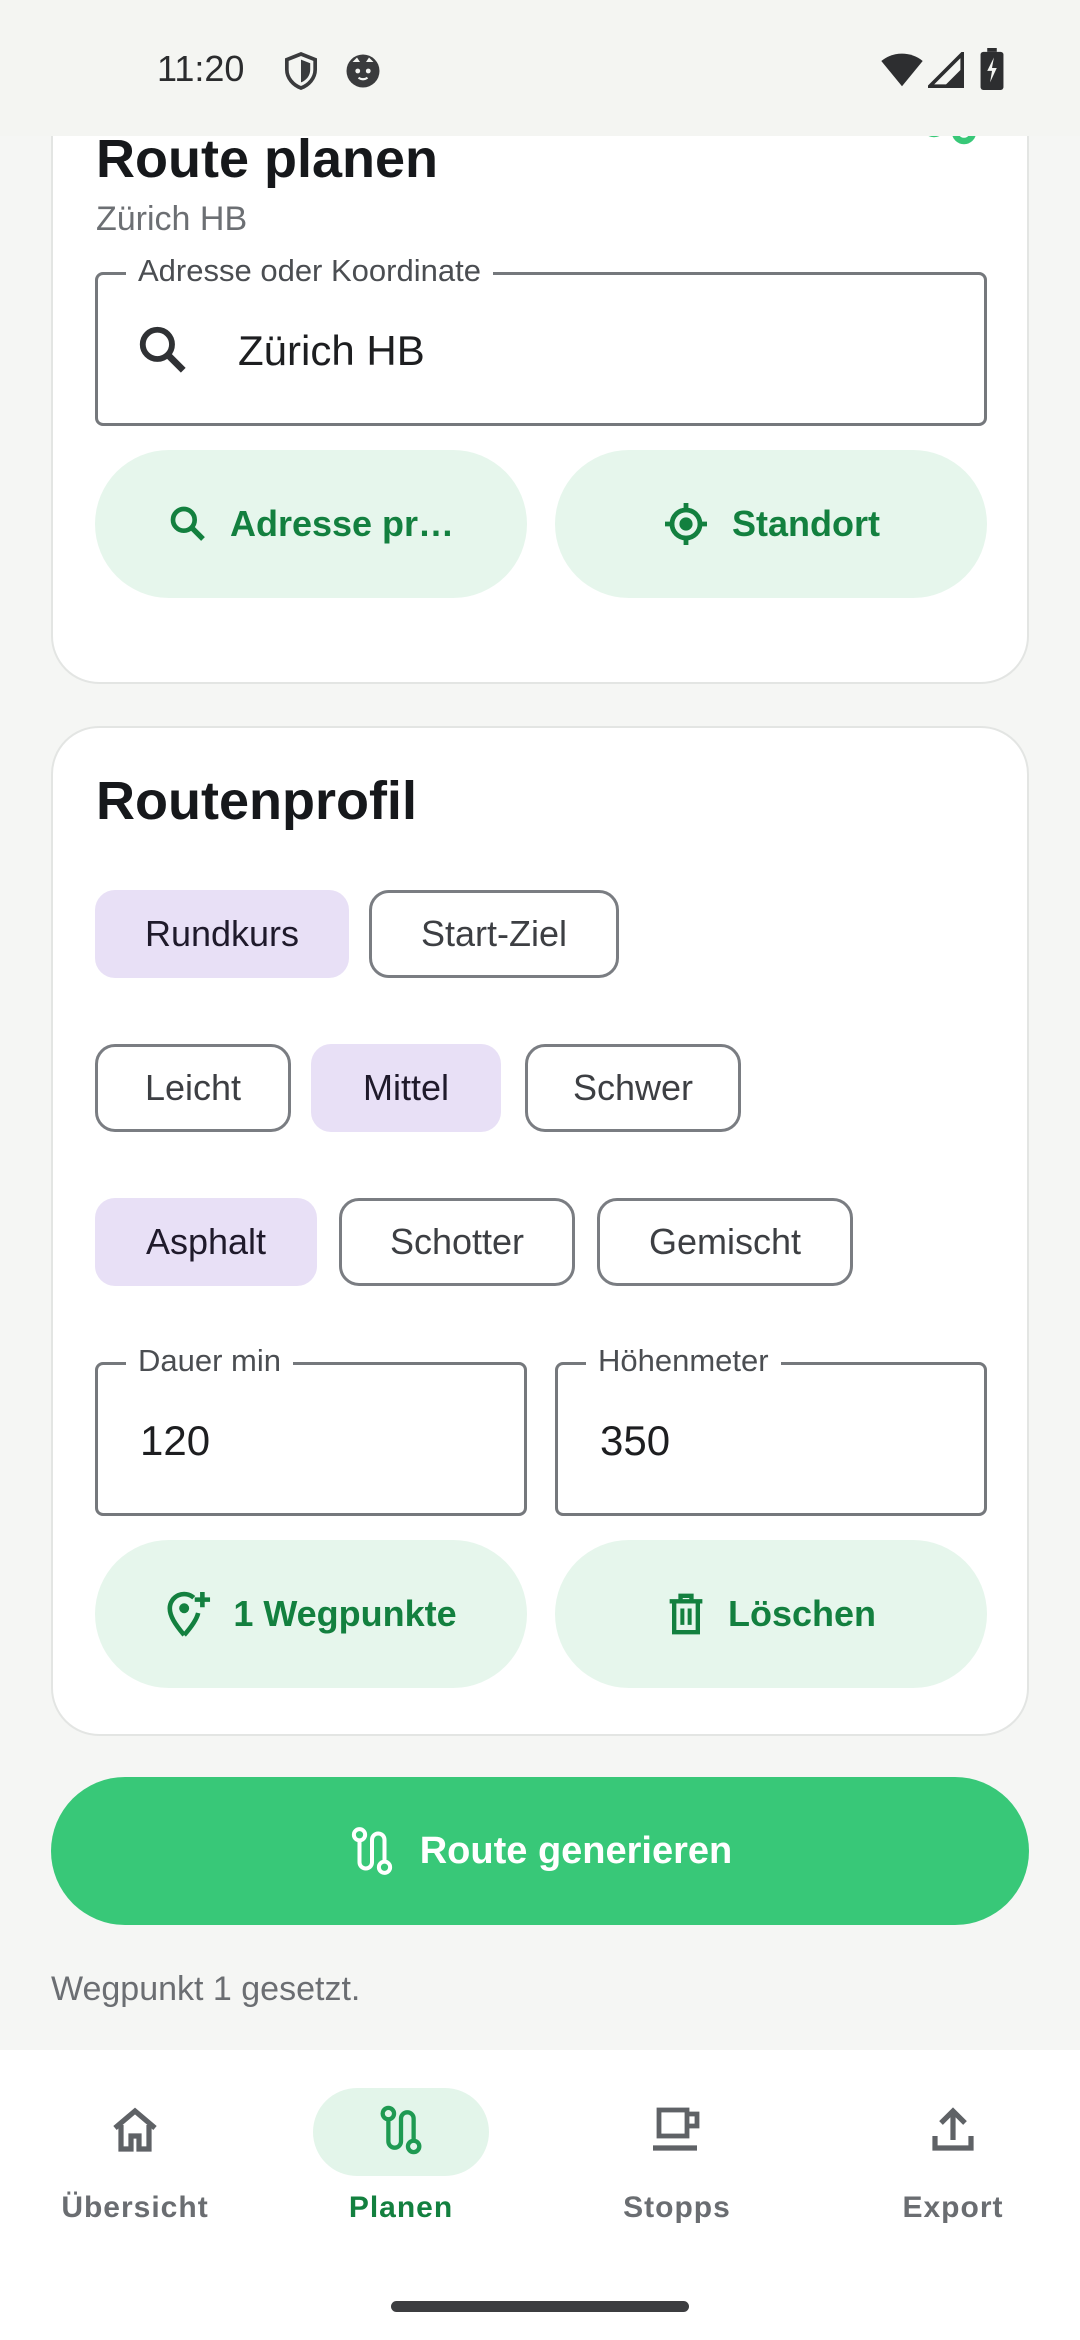 Image resolution: width=1080 pixels, height=2340 pixels. What do you see at coordinates (209, 1361) in the screenshot?
I see `duration-field-label: Dauer min` at bounding box center [209, 1361].